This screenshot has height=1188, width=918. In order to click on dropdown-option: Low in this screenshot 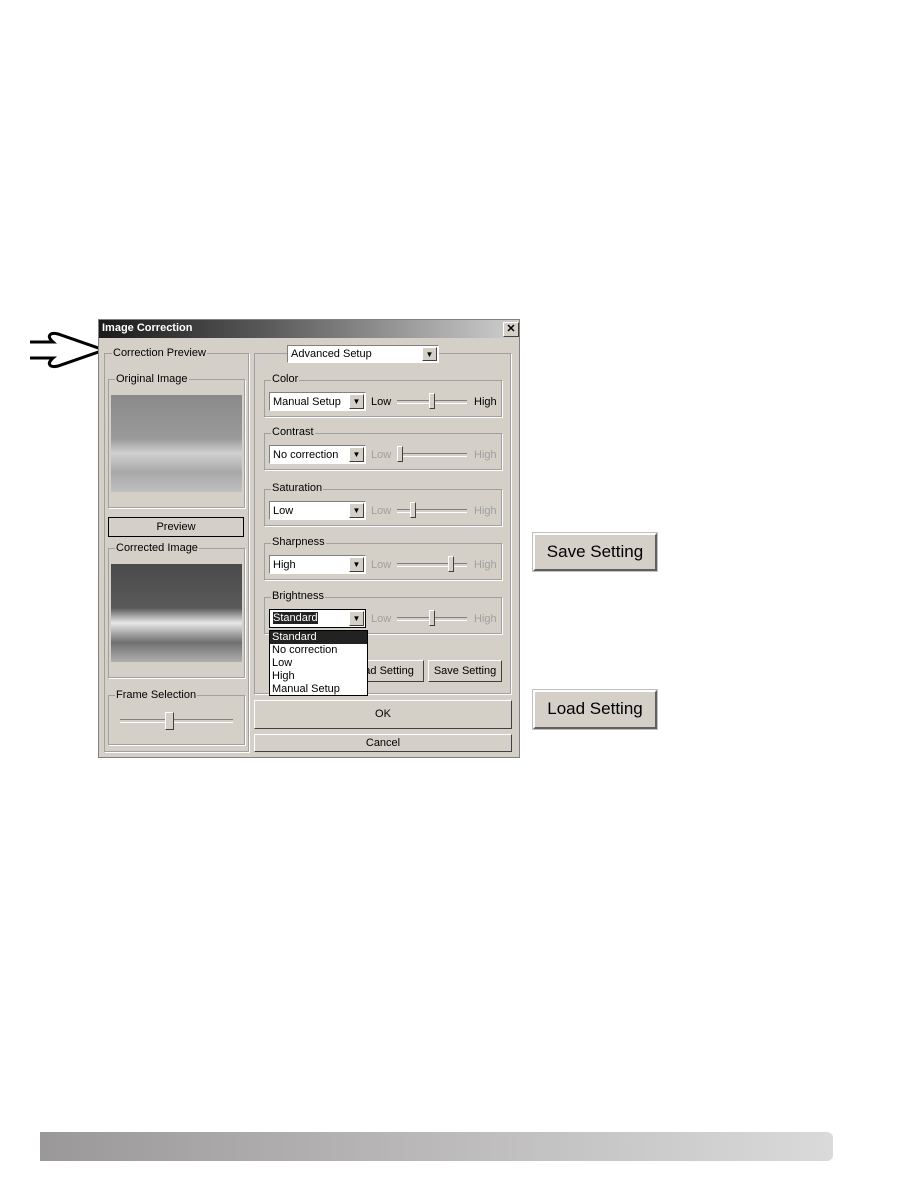, I will do `click(318, 663)`.